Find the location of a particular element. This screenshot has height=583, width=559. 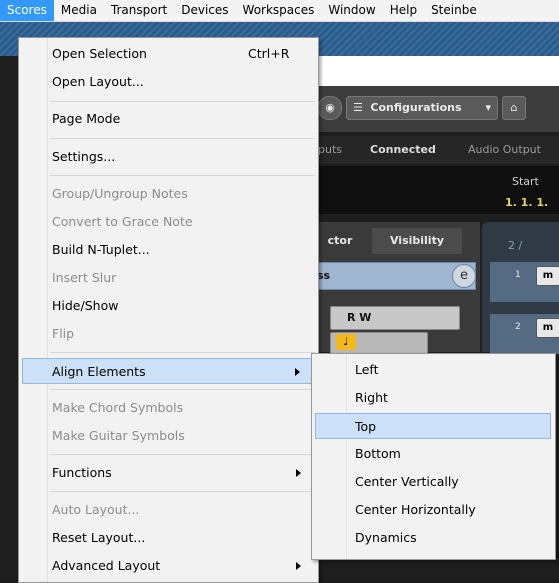

submenu-item-label: Dynamics is located at coordinates (386, 537).